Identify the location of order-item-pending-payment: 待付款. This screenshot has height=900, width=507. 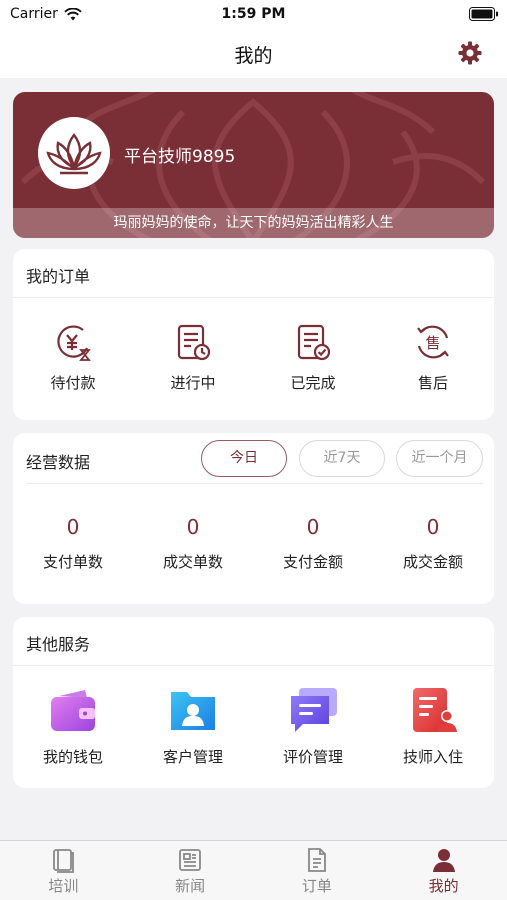
(73, 357).